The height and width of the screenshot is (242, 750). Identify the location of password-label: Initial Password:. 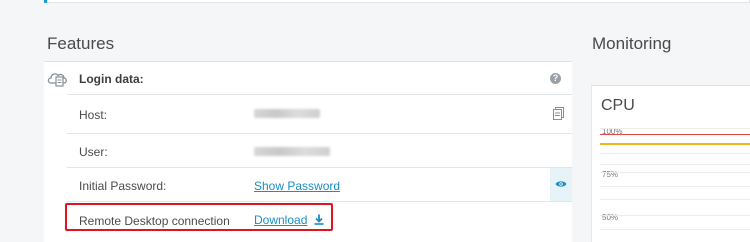
(123, 186).